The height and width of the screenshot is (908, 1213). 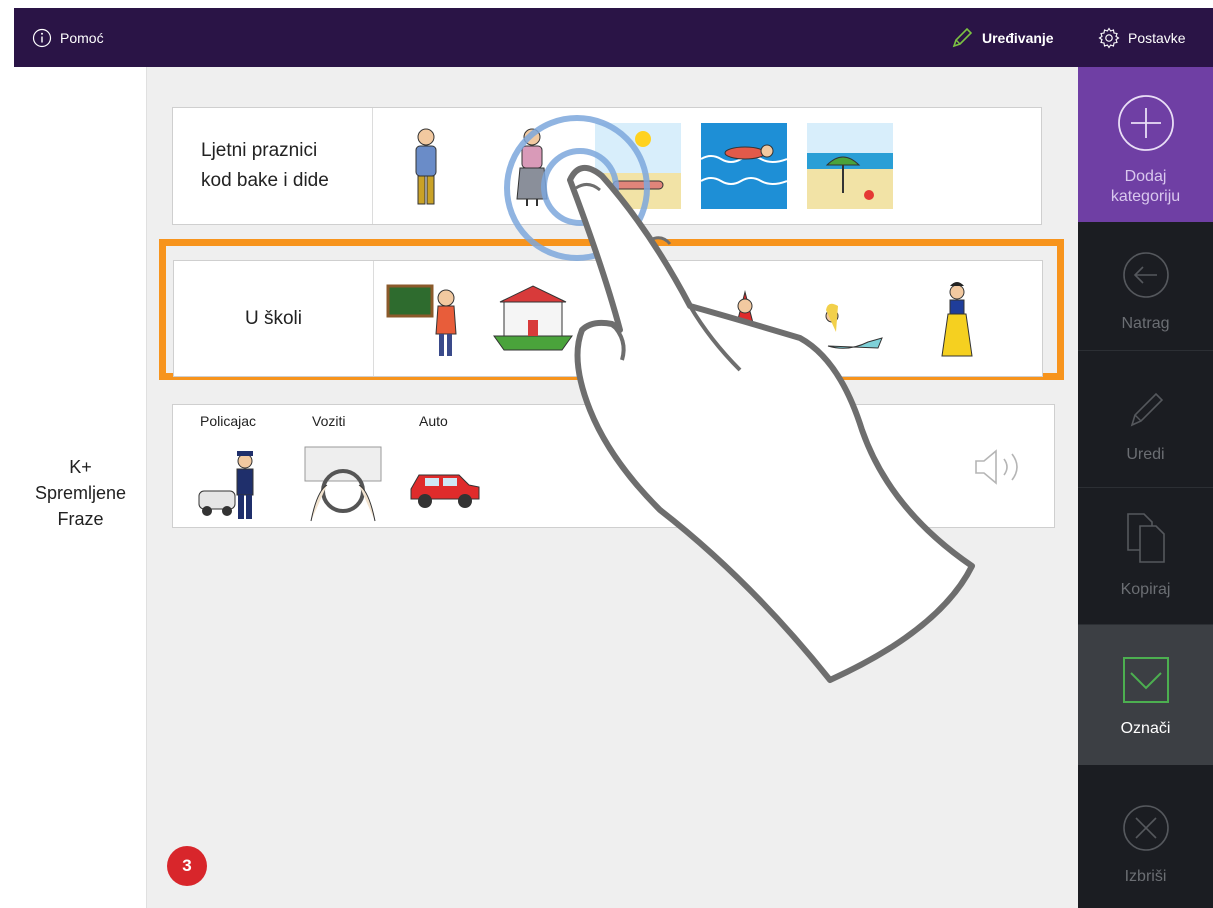 What do you see at coordinates (1145, 123) in the screenshot?
I see `plus-circle-icon` at bounding box center [1145, 123].